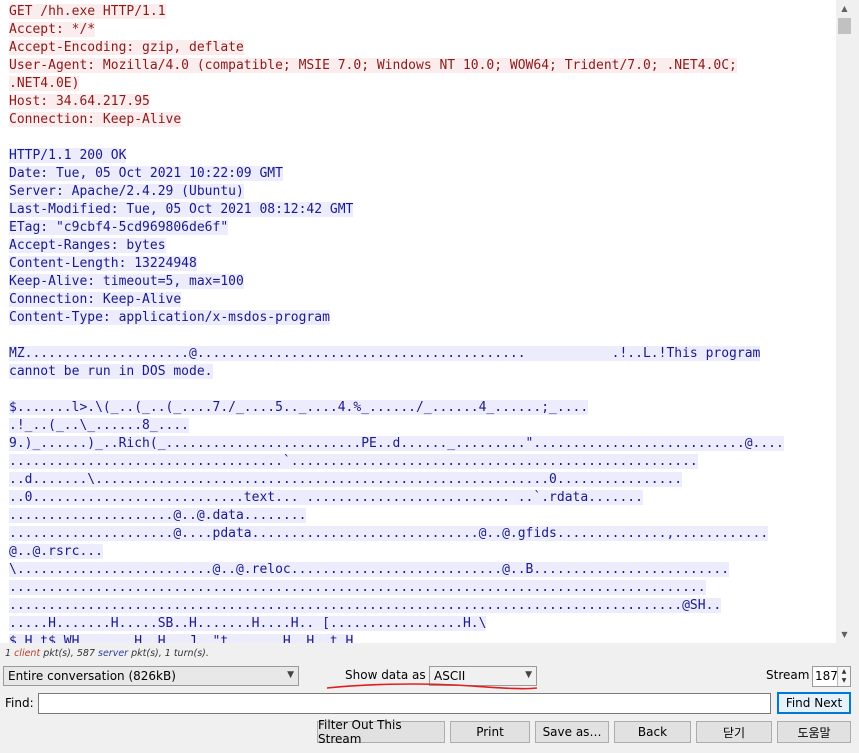  I want to click on server-line: cannot be run in DOS mode., so click(422, 372).